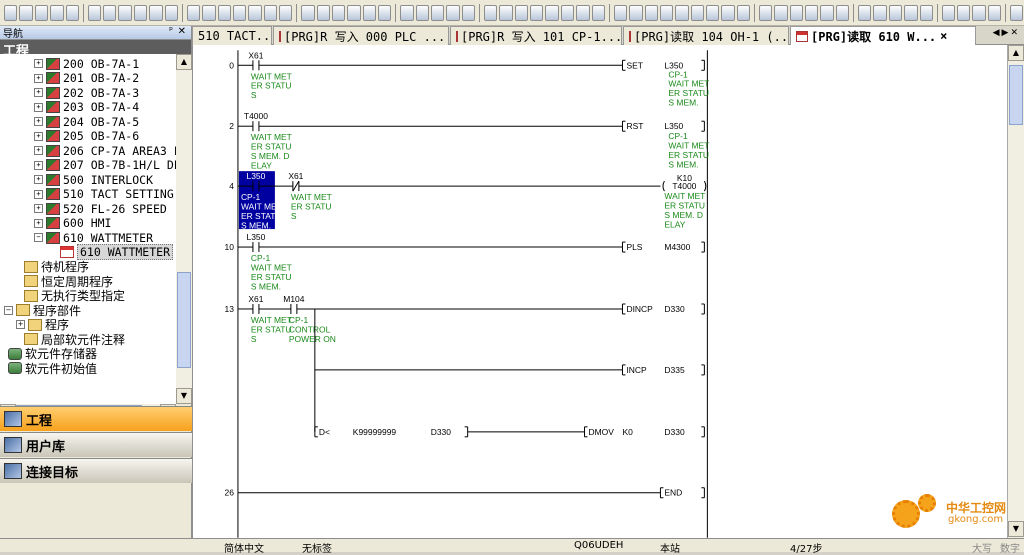 The width and height of the screenshot is (1024, 555). What do you see at coordinates (105, 165) in the screenshot?
I see `tree-item: +207 OB-7B-1H/L DL-` at bounding box center [105, 165].